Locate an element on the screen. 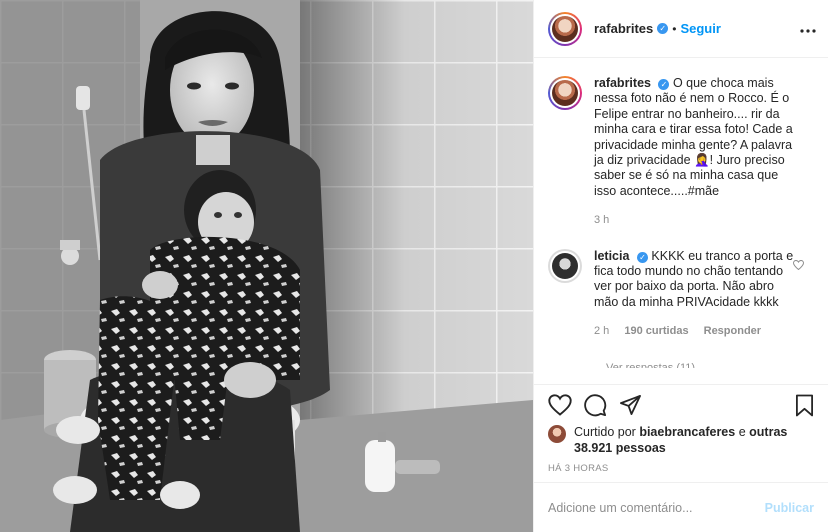 This screenshot has height=532, width=828. post-header: rafabrites ✓ • Seguir is located at coordinates (681, 29).